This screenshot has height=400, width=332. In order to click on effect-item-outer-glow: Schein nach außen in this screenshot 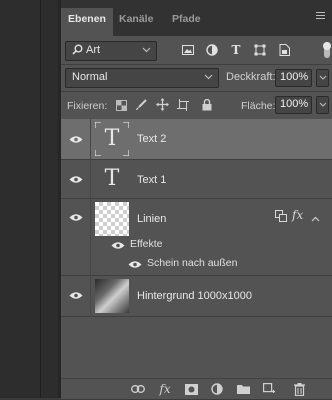, I will do `click(211, 264)`.